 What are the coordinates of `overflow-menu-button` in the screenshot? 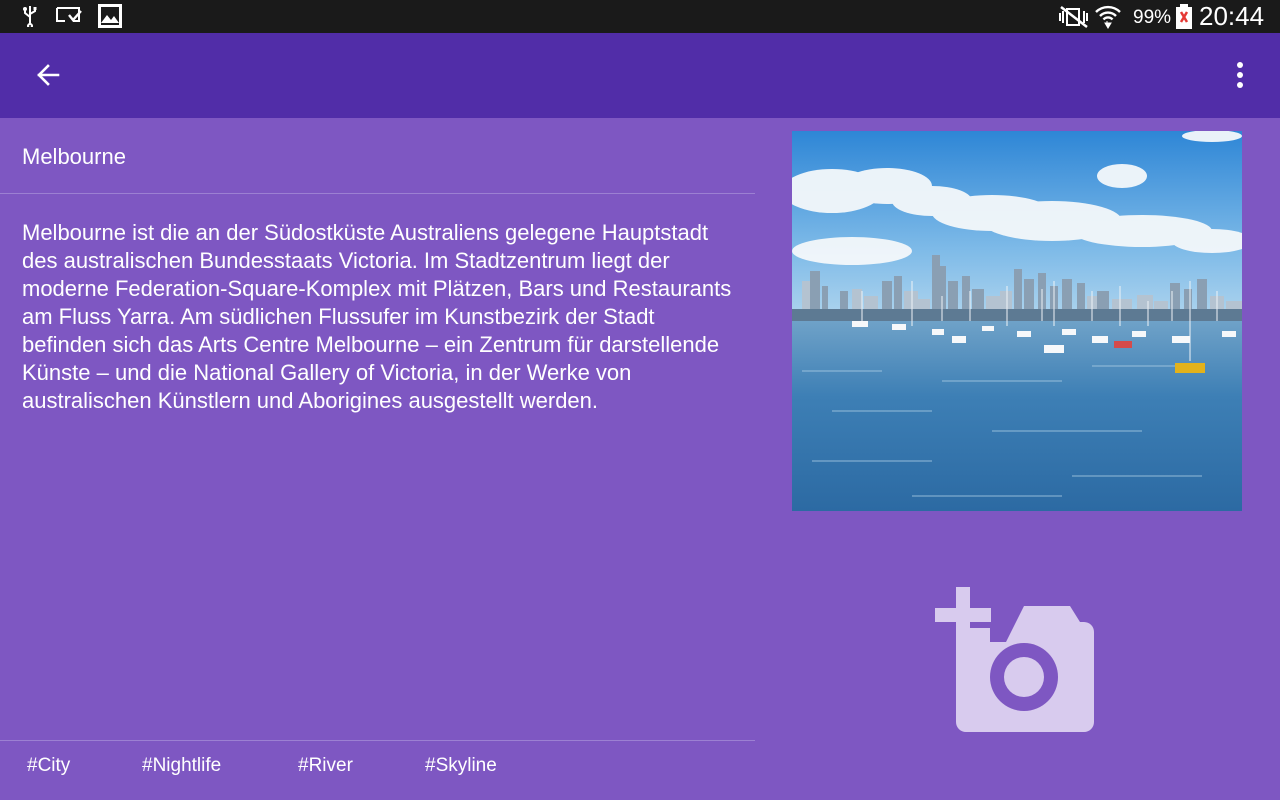 It's located at (1240, 75).